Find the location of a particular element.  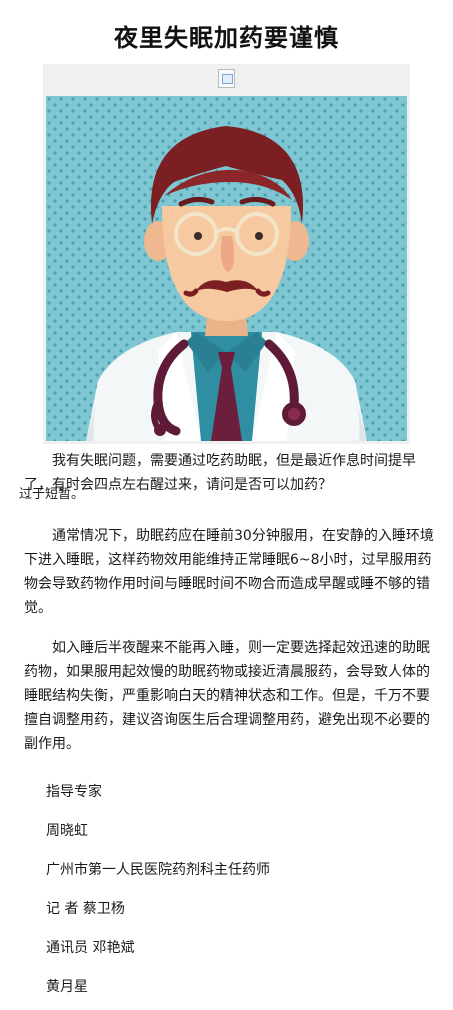

credit-line-4: 记 者 蔡卫杨 is located at coordinates (85, 909).